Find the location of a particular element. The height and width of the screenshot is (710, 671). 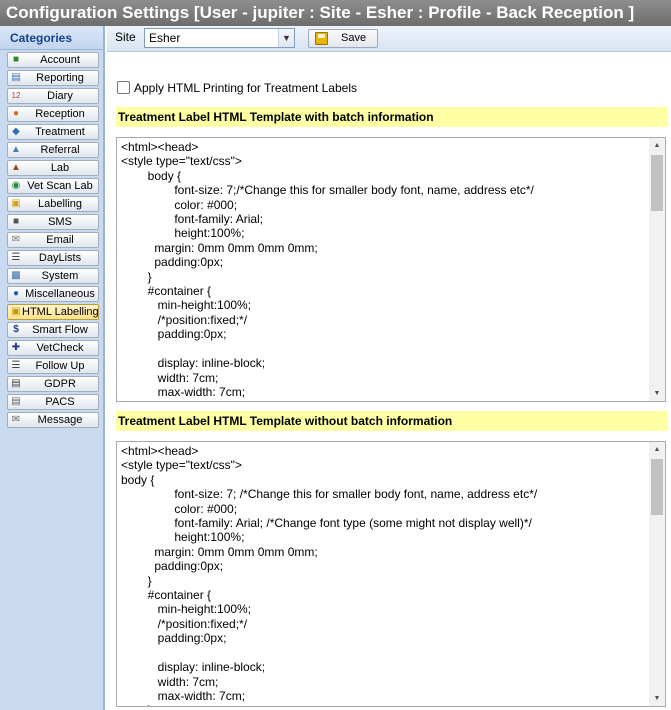

sidebar-item-referral: ▲ Referral is located at coordinates (53, 150).